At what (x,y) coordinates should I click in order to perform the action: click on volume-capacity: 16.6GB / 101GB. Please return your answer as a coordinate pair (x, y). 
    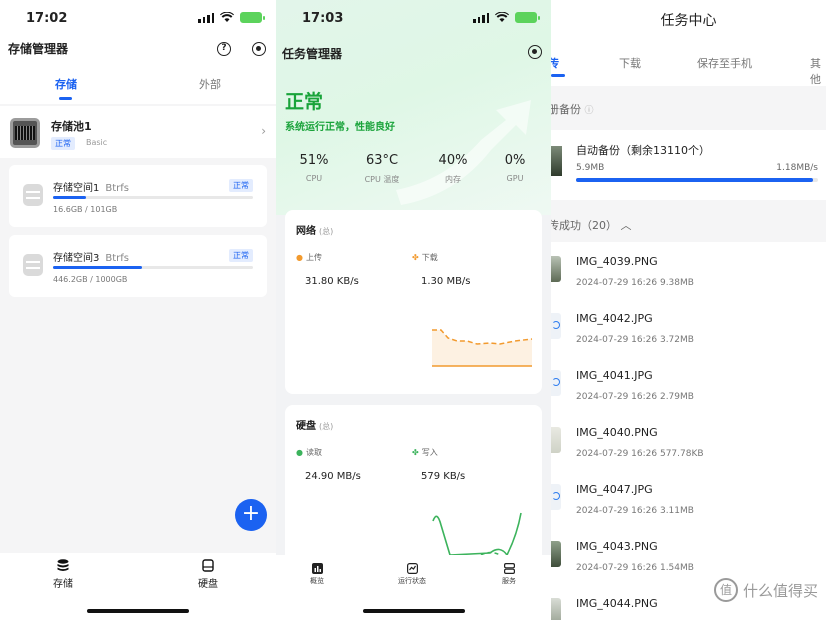
    Looking at the image, I should click on (85, 209).